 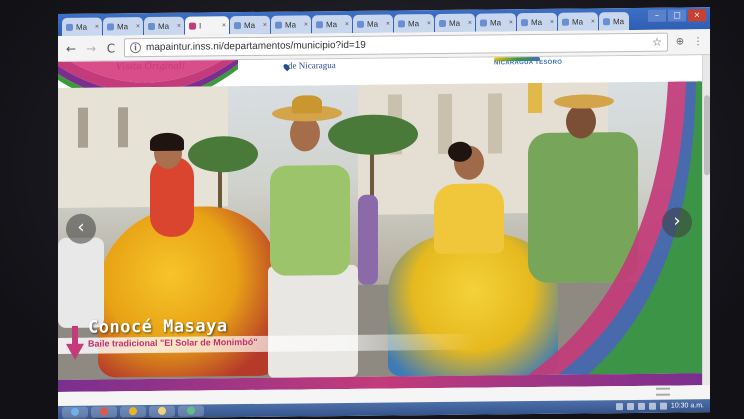 I want to click on system-tray: 10:30 a.m., so click(x=659, y=406).